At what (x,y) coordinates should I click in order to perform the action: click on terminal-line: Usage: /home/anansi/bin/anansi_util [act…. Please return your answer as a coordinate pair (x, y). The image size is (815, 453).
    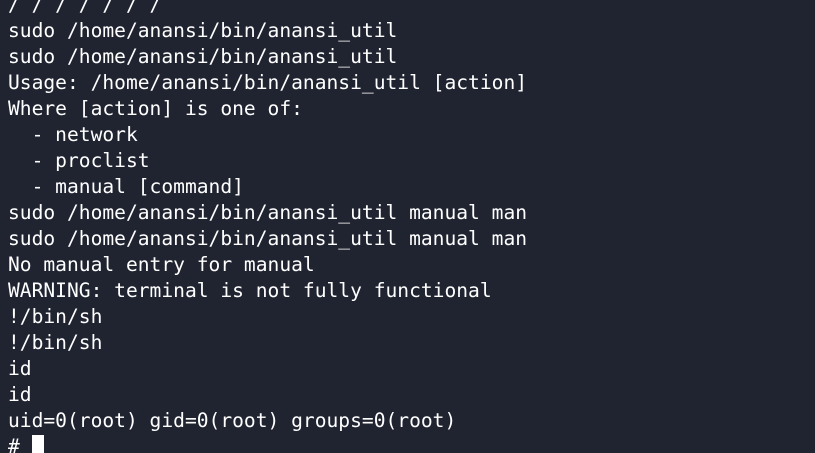
    Looking at the image, I should click on (268, 82).